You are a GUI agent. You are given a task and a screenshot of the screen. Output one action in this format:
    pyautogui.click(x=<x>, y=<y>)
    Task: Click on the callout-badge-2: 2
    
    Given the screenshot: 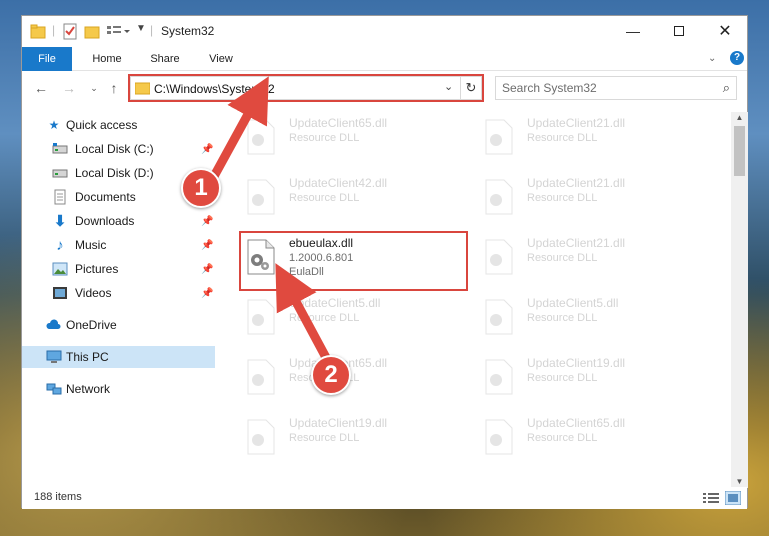 What is the action you would take?
    pyautogui.click(x=331, y=375)
    